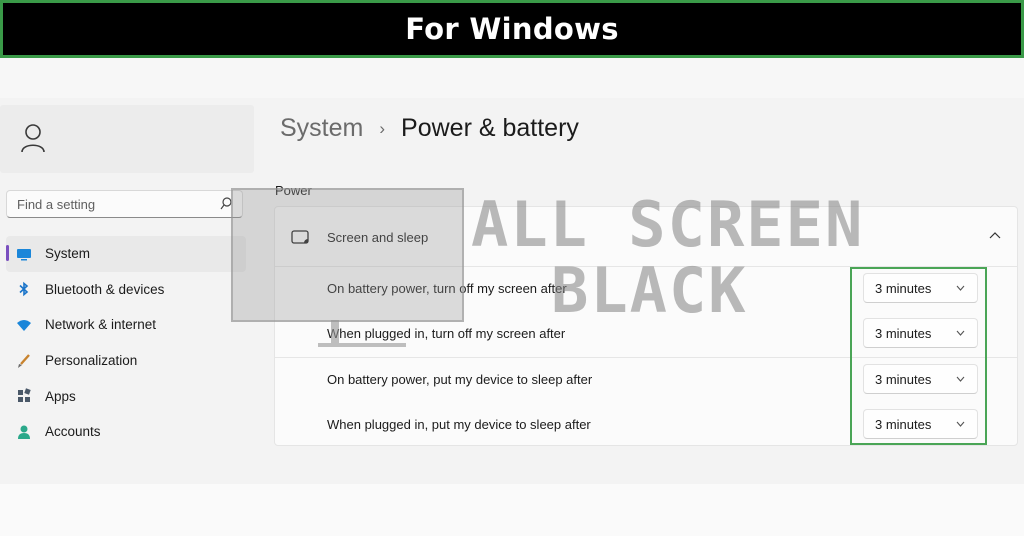  I want to click on sidebar-item-label: Network & internet, so click(101, 325).